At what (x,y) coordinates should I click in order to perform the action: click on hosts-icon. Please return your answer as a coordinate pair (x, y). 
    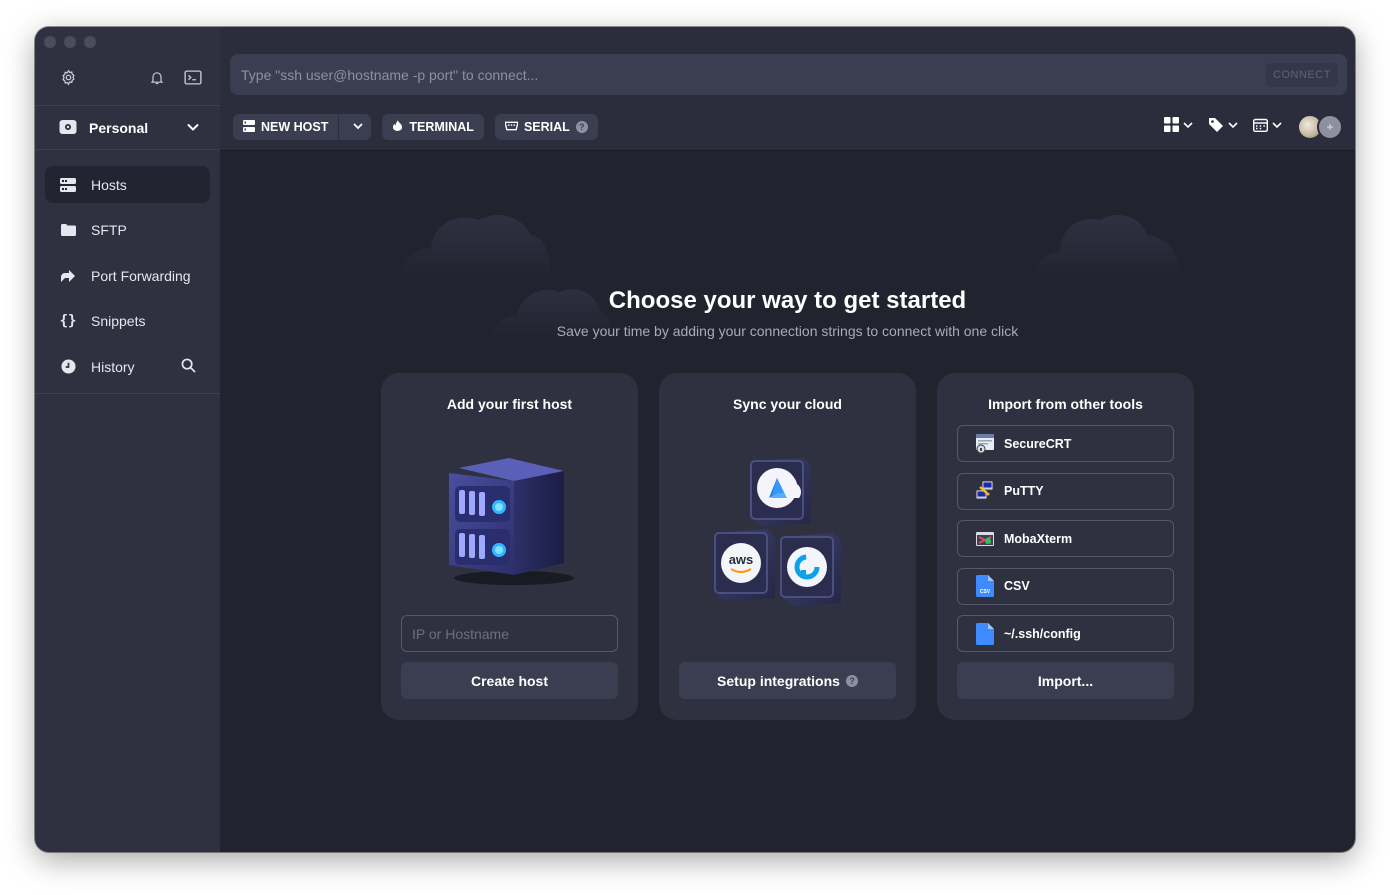
    Looking at the image, I should click on (68, 185).